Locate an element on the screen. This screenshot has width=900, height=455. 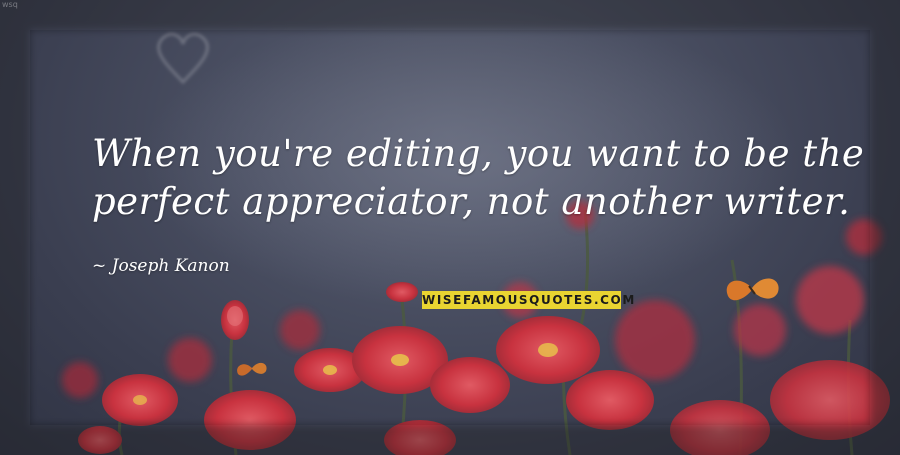
quote-line: When you're editing, you want to be the is located at coordinates (478, 153).